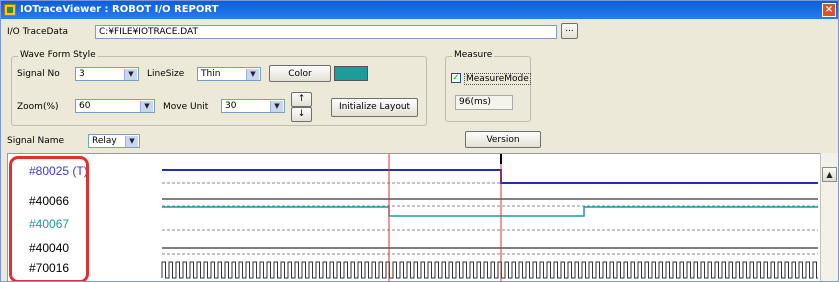  What do you see at coordinates (115, 106) in the screenshot?
I see `zoom-select: 60 ▼` at bounding box center [115, 106].